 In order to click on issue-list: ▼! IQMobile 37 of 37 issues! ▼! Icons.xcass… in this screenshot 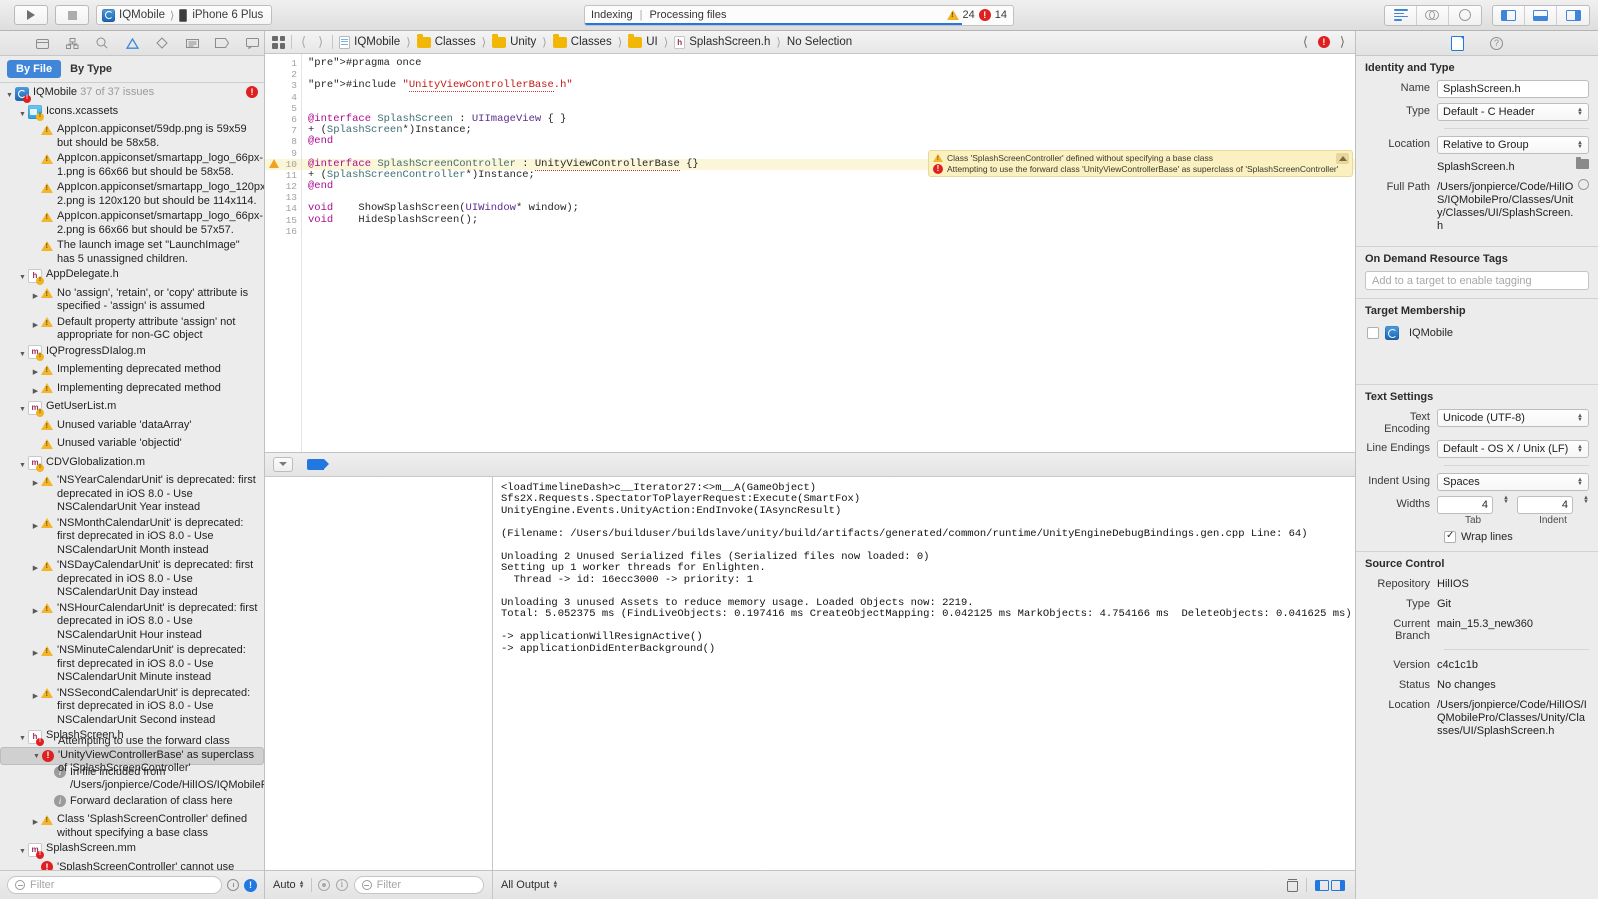, I will do `click(132, 476)`.